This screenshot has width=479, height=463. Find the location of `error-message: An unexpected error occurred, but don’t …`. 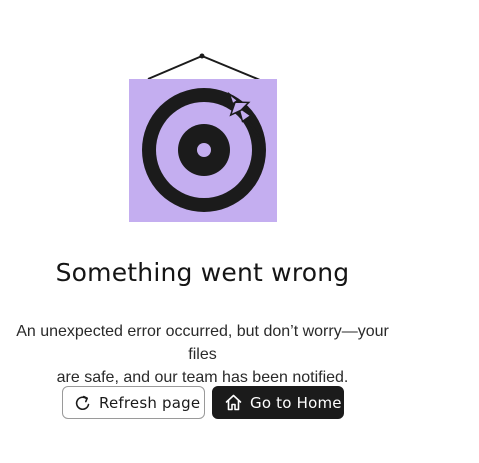

error-message: An unexpected error occurred, but don’t … is located at coordinates (202, 354).